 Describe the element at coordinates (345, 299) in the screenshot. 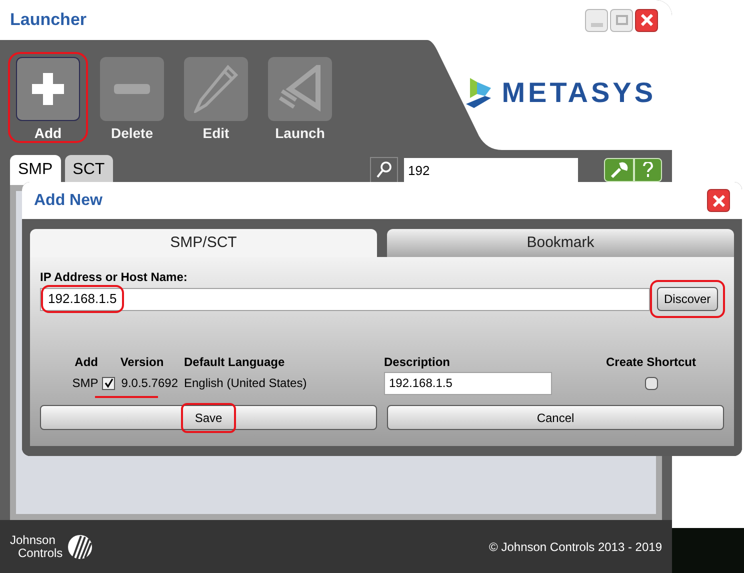

I see `ip-address-field: 192.168.1.5` at that location.